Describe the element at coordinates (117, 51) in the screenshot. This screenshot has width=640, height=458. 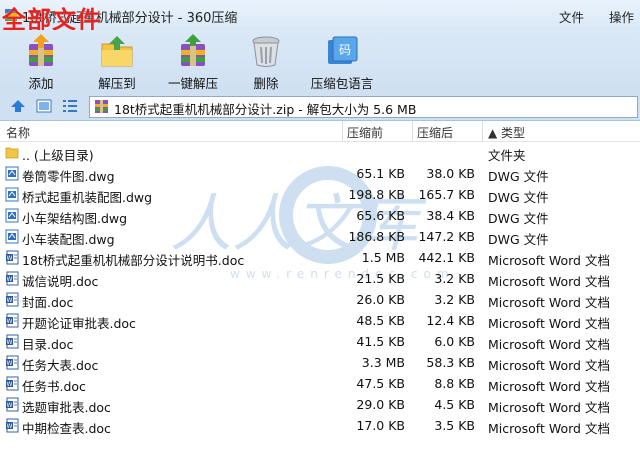
I see `extract-folder-icon` at that location.